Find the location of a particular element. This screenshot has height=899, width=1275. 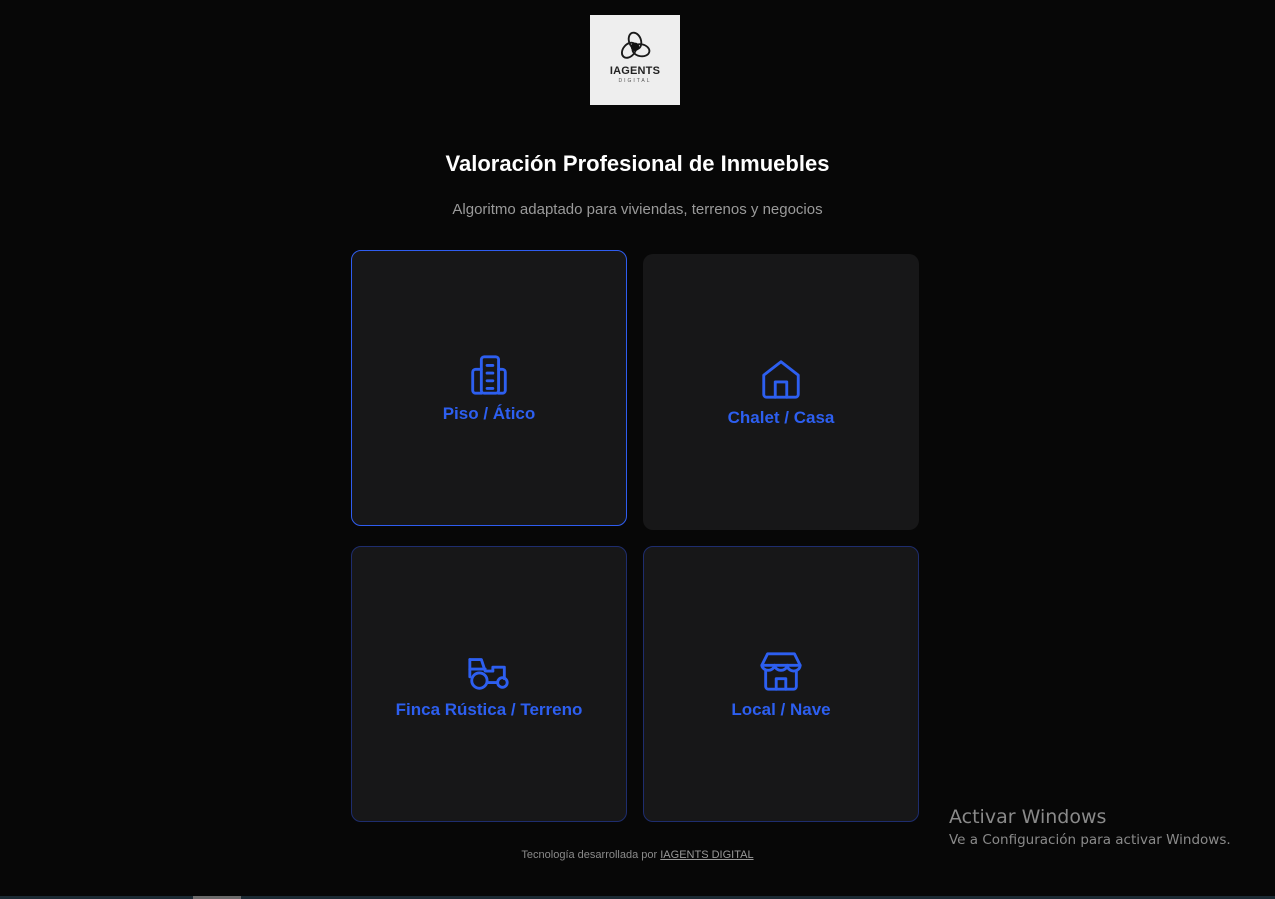

spiral-logo-icon is located at coordinates (635, 45).